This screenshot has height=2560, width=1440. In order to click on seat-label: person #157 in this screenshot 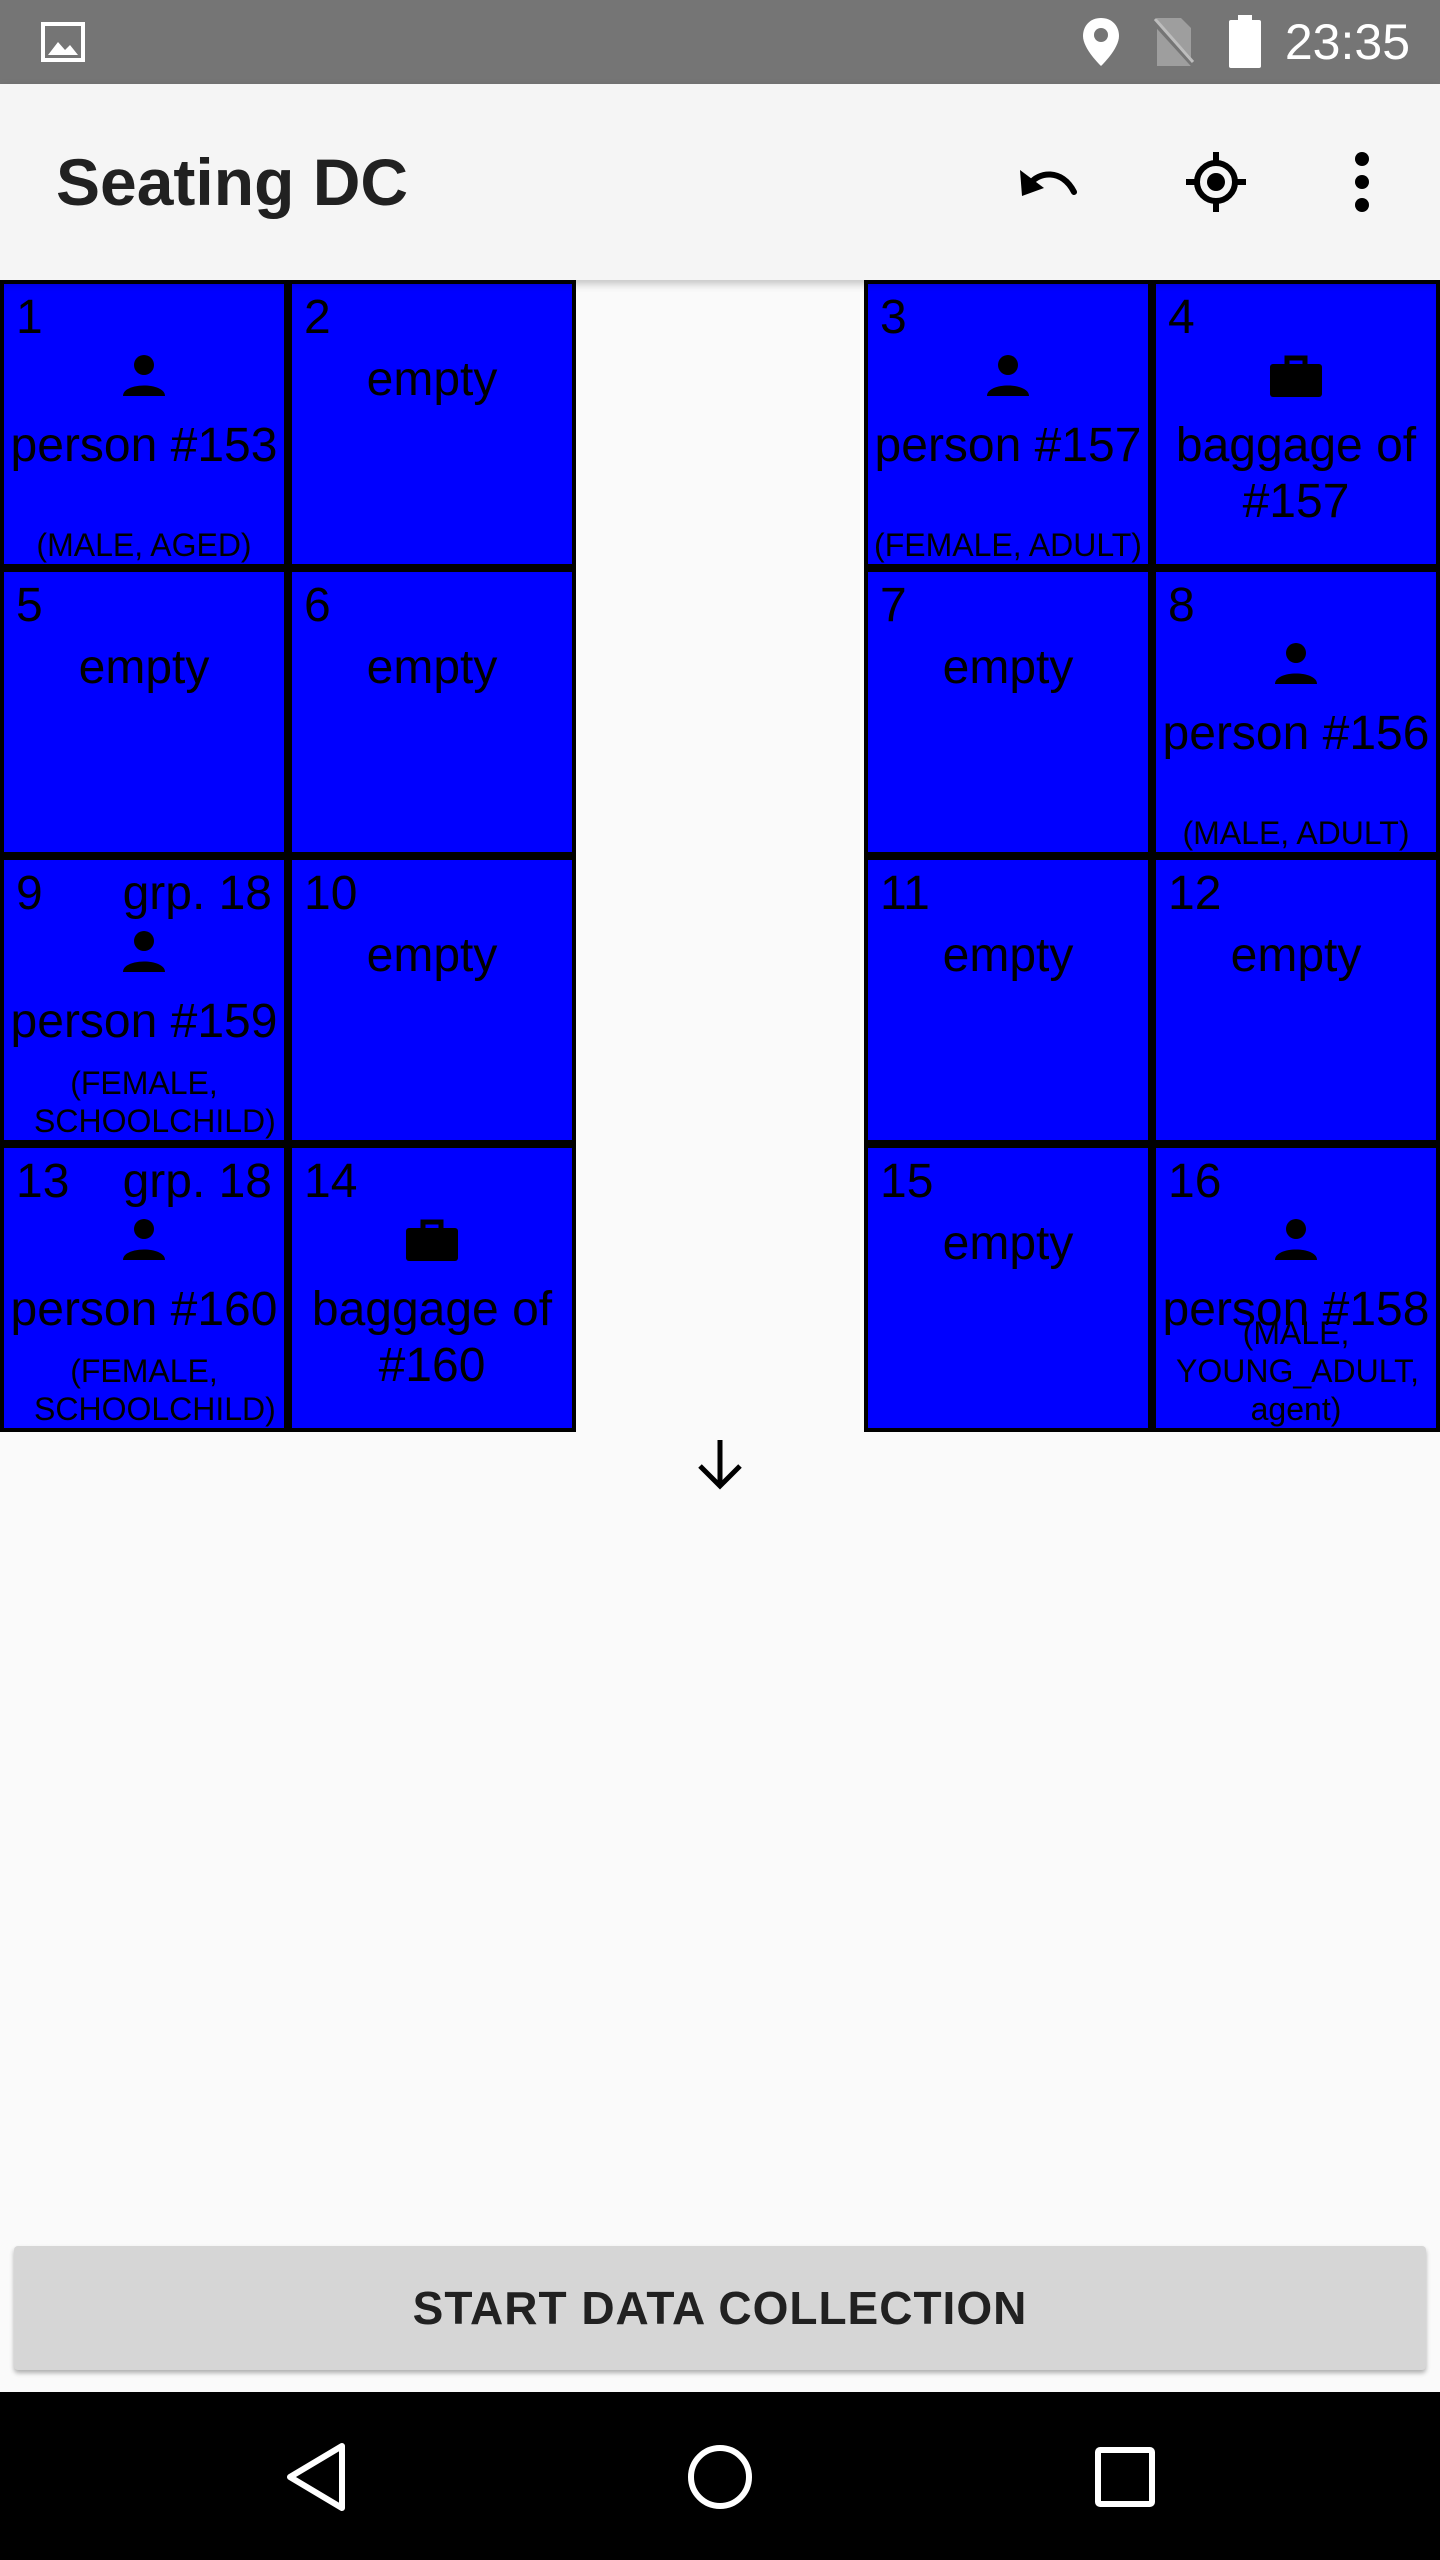, I will do `click(1008, 445)`.